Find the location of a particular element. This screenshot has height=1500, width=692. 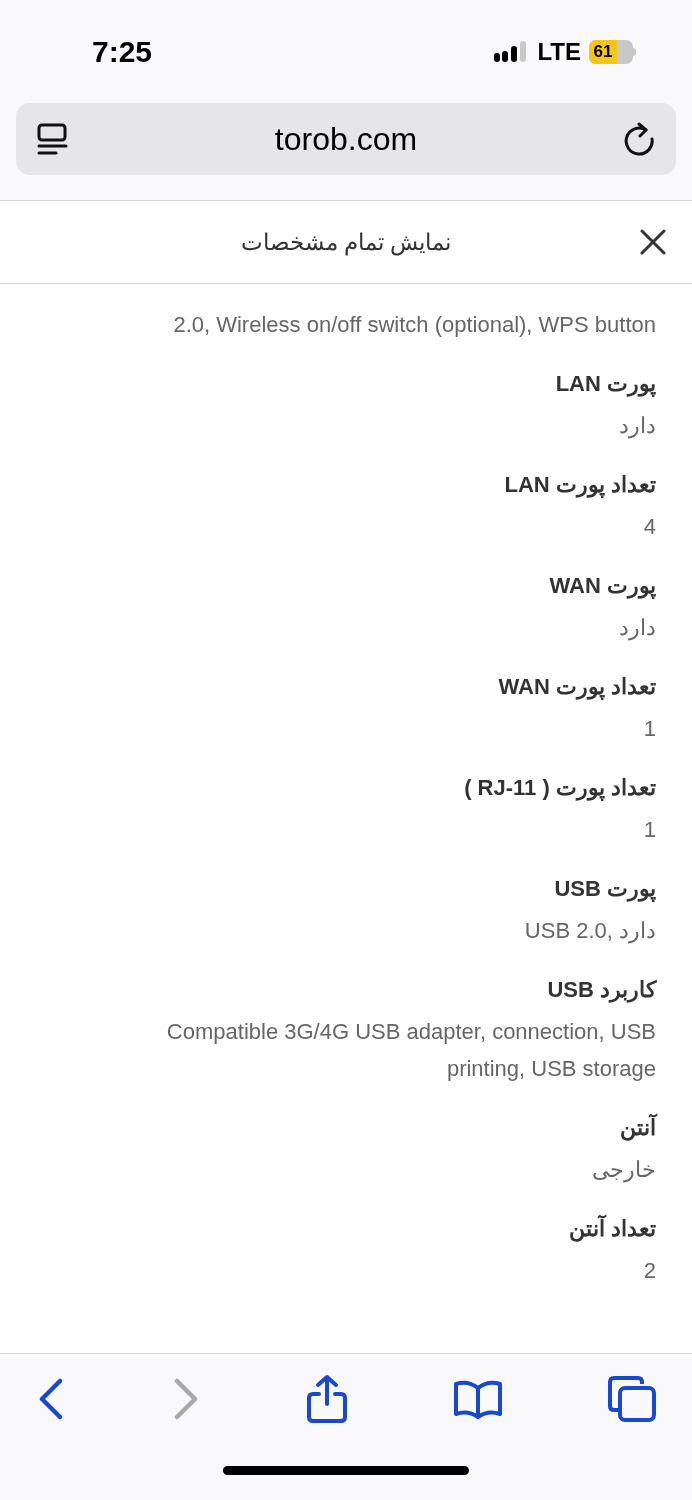

spec-value: 2 is located at coordinates (649, 1271).